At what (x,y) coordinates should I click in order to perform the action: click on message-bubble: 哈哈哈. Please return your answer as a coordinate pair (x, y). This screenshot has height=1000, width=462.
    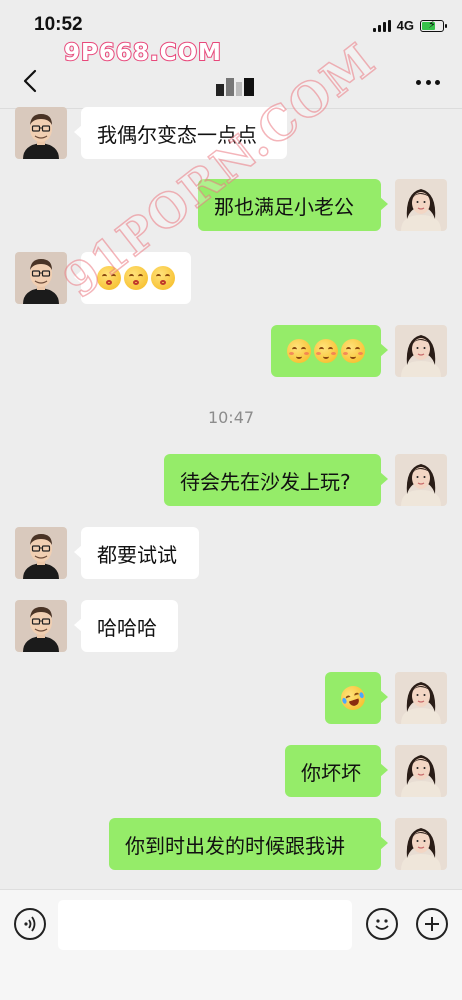
    Looking at the image, I should click on (126, 626).